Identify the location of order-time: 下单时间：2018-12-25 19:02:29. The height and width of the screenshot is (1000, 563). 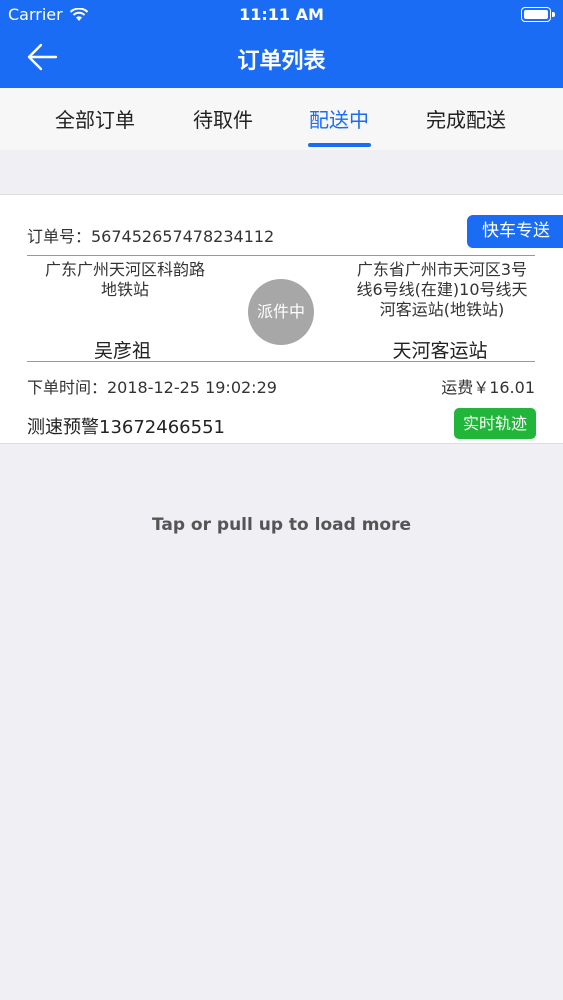
(152, 387).